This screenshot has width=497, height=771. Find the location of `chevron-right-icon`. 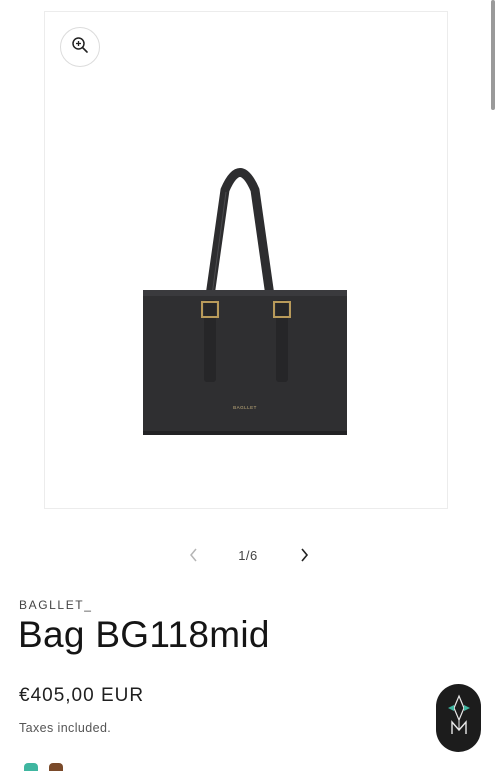

chevron-right-icon is located at coordinates (304, 557).